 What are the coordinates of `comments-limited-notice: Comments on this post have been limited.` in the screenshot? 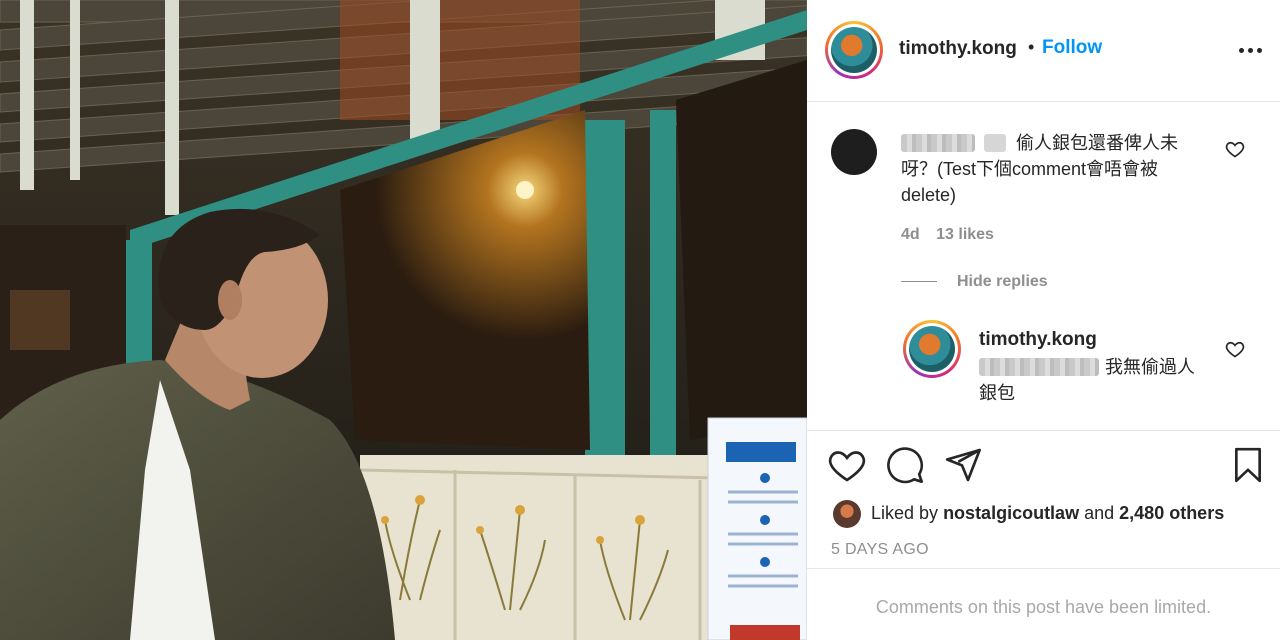 It's located at (1043, 604).